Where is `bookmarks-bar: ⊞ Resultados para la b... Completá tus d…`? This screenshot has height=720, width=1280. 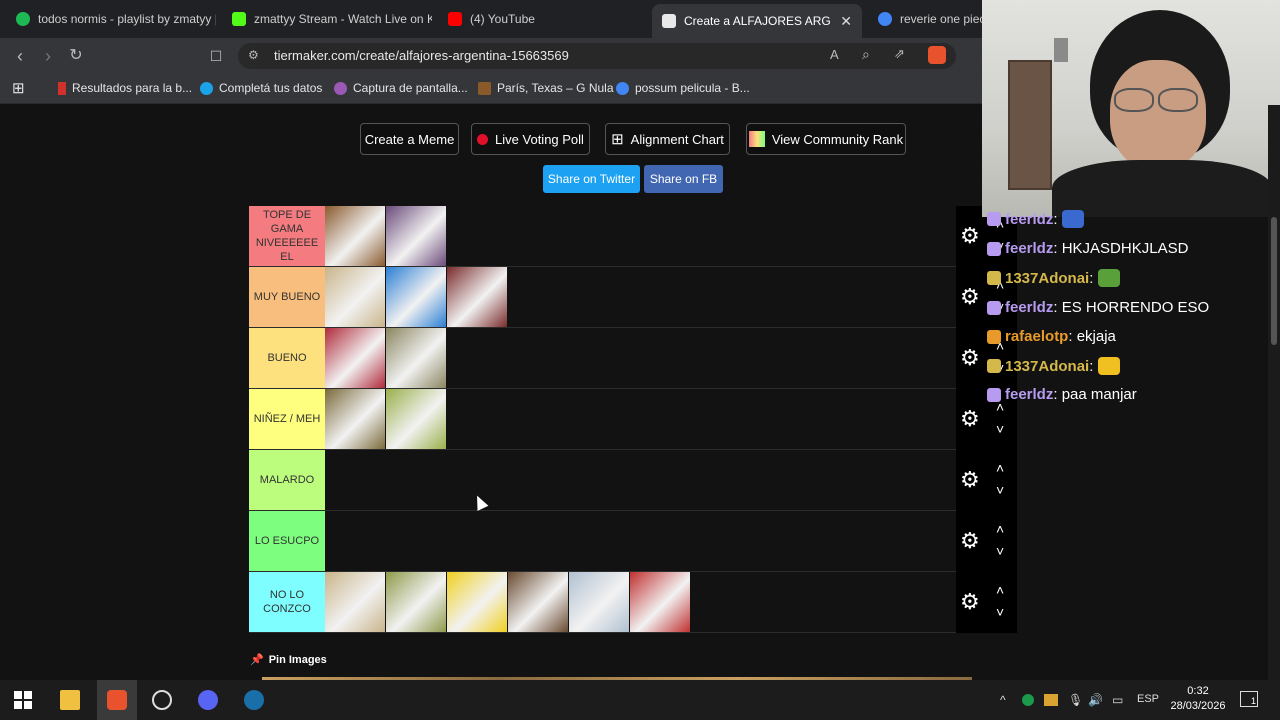 bookmarks-bar: ⊞ Resultados para la b... Completá tus d… is located at coordinates (492, 89).